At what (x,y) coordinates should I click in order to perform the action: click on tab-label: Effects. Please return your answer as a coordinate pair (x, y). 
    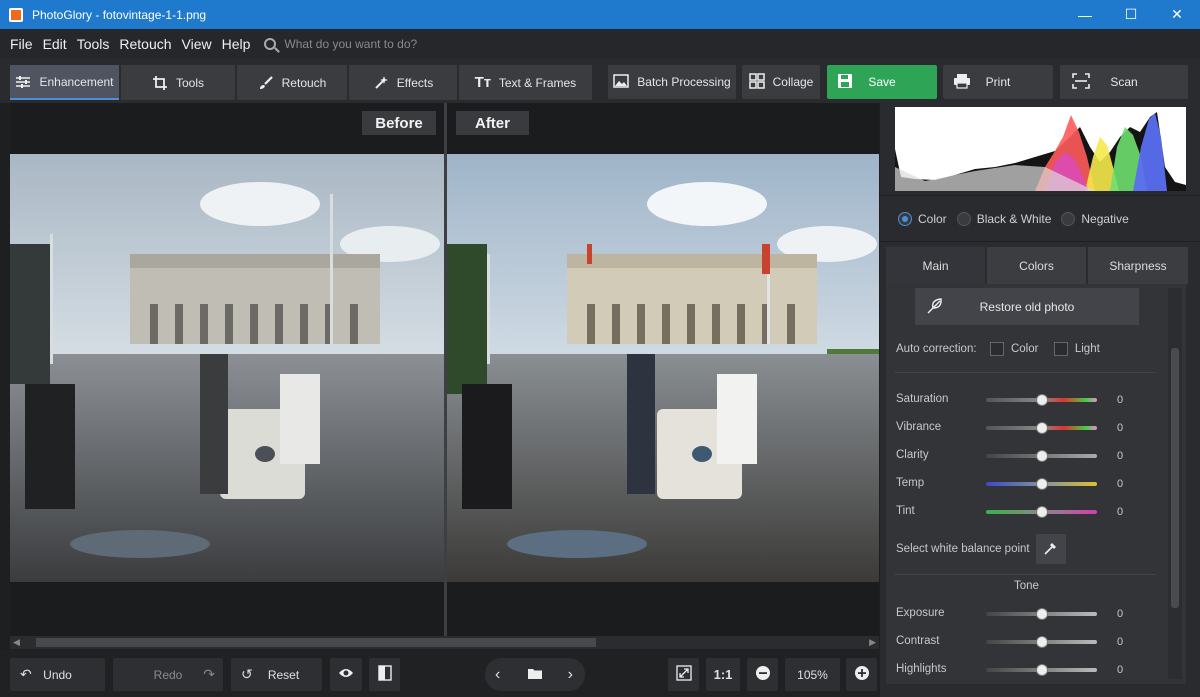
    Looking at the image, I should click on (415, 82).